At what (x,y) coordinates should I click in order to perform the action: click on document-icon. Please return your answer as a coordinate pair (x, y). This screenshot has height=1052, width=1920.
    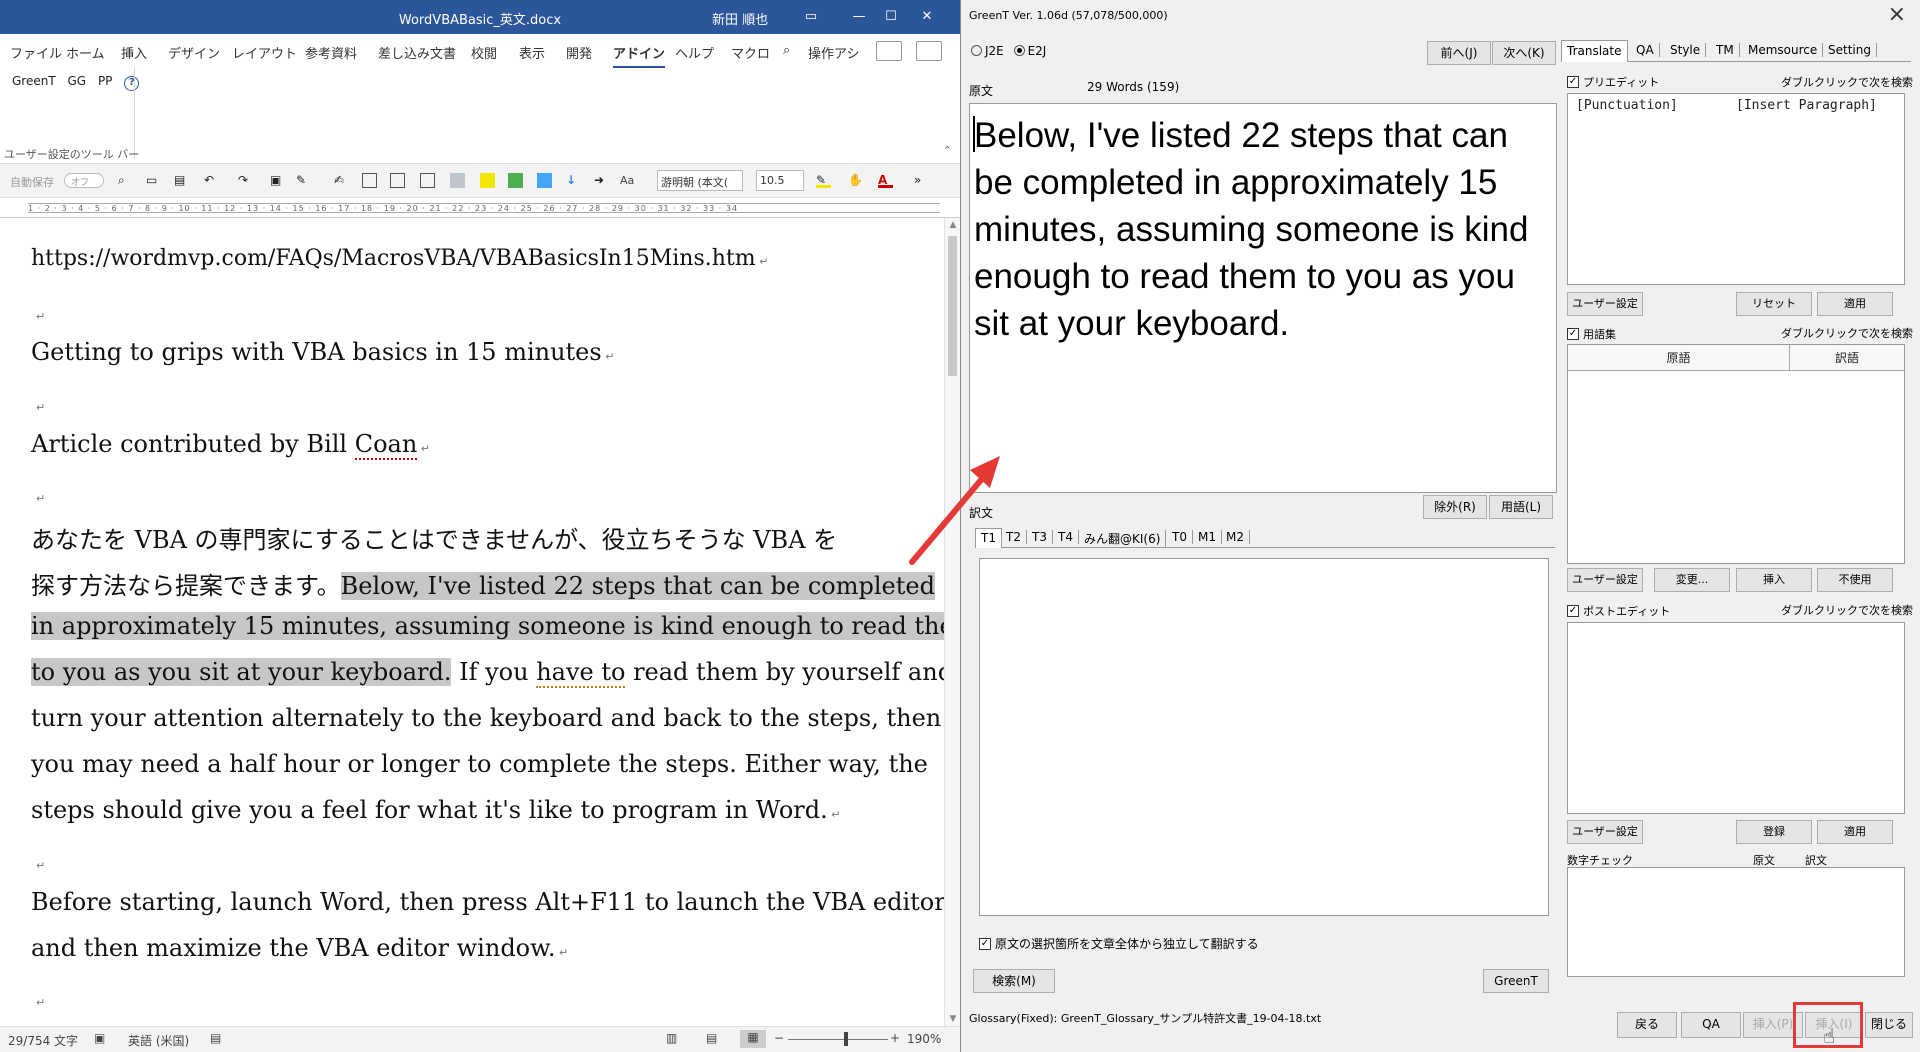
    Looking at the image, I should click on (397, 180).